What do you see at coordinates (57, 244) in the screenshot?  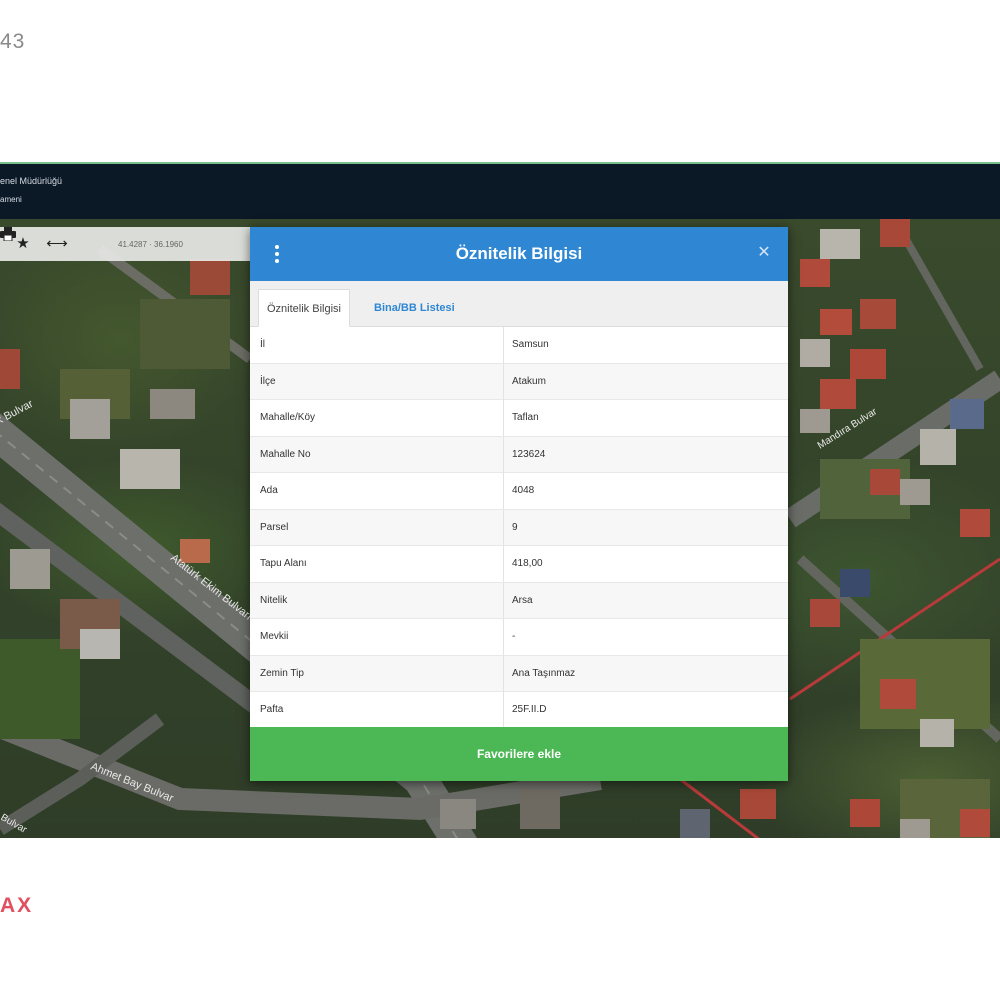 I see `minus-icon: ⟷` at bounding box center [57, 244].